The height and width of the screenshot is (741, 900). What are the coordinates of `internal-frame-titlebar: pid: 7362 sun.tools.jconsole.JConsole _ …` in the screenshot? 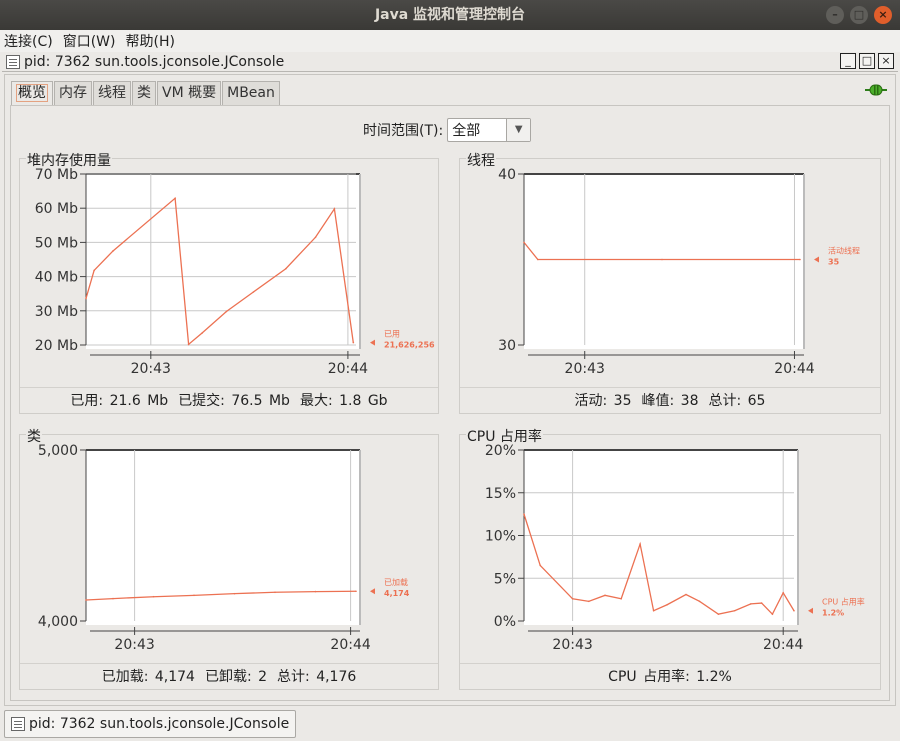 It's located at (450, 62).